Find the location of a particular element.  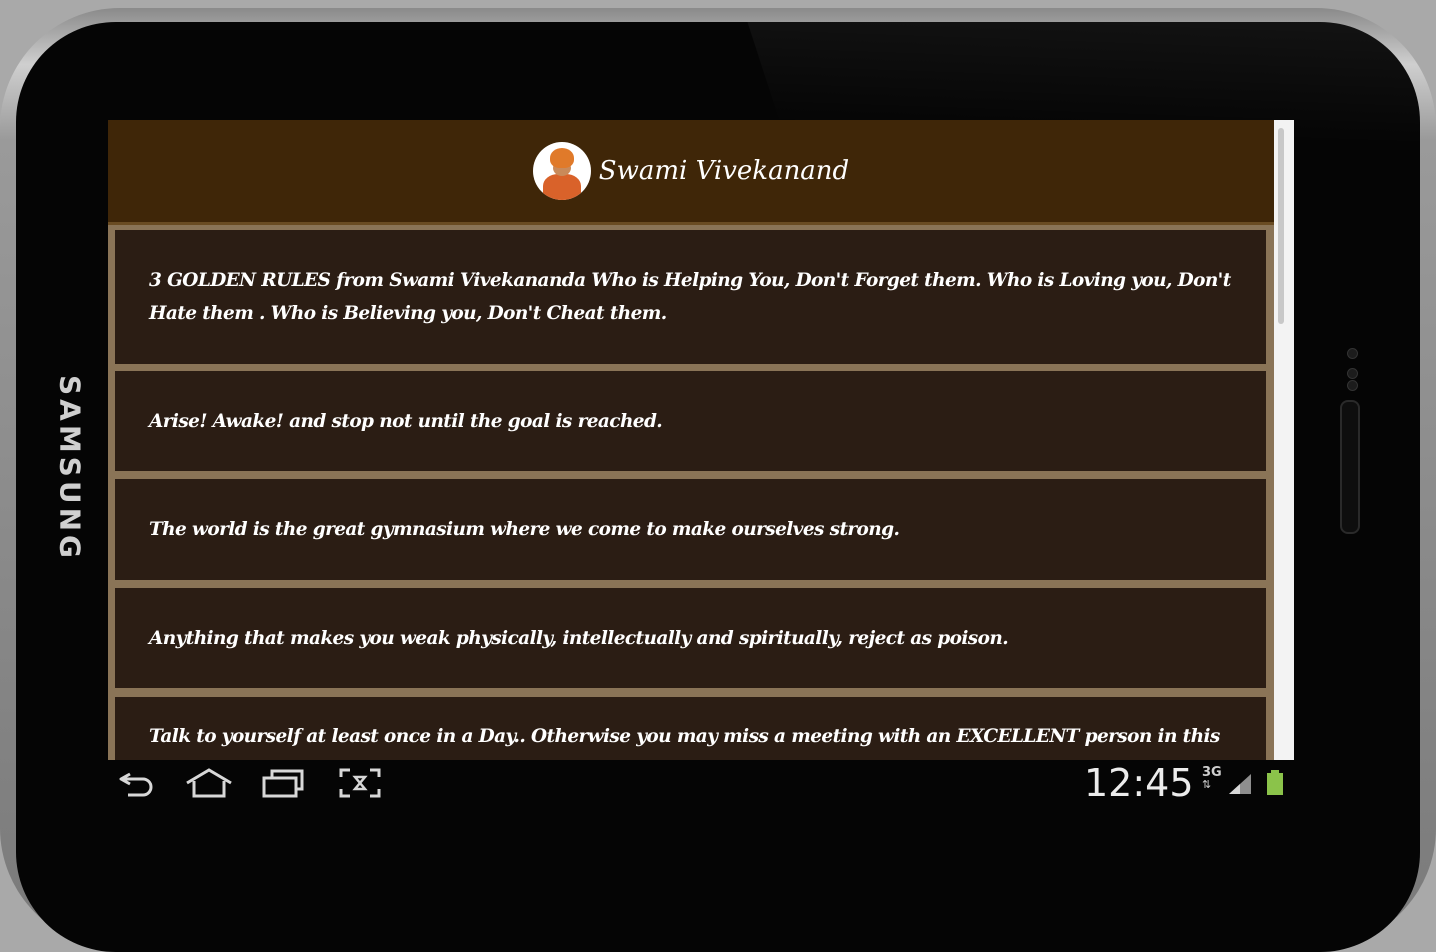

light-sensor-icon is located at coordinates (1352, 373).